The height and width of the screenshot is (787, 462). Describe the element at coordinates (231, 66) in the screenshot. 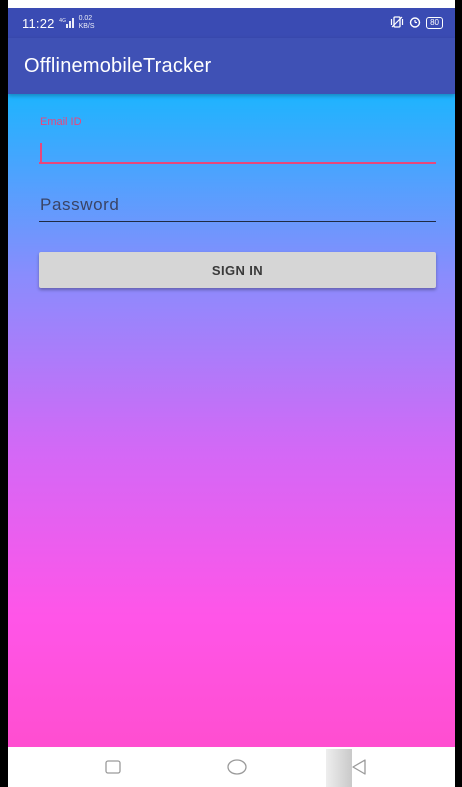

I see `app-bar: OfflinemobileTracker` at that location.